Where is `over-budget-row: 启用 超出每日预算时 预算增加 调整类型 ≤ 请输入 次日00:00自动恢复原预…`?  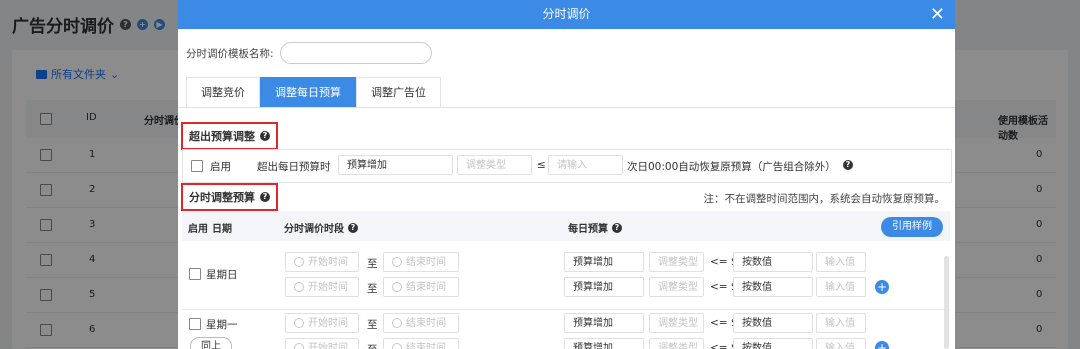 over-budget-row: 启用 超出每日预算时 预算增加 调整类型 ≤ 请输入 次日00:00自动恢复原预… is located at coordinates (567, 166).